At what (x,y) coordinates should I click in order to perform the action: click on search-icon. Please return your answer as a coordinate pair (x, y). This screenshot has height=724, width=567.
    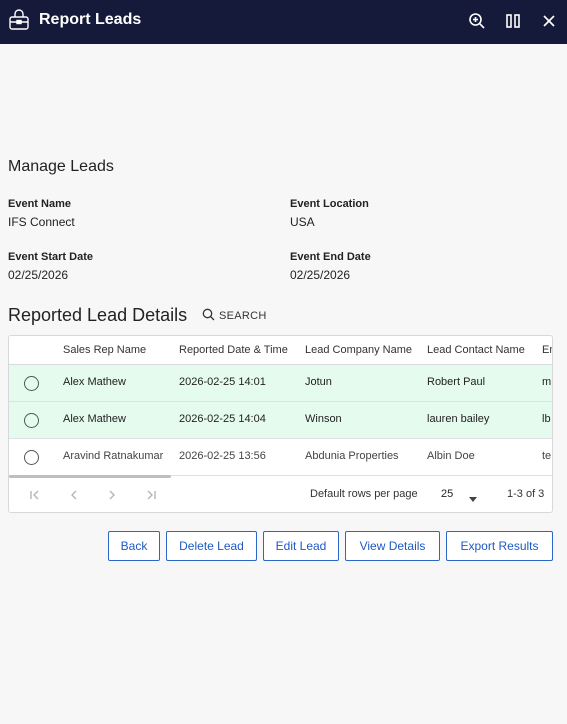
    Looking at the image, I should click on (208, 316).